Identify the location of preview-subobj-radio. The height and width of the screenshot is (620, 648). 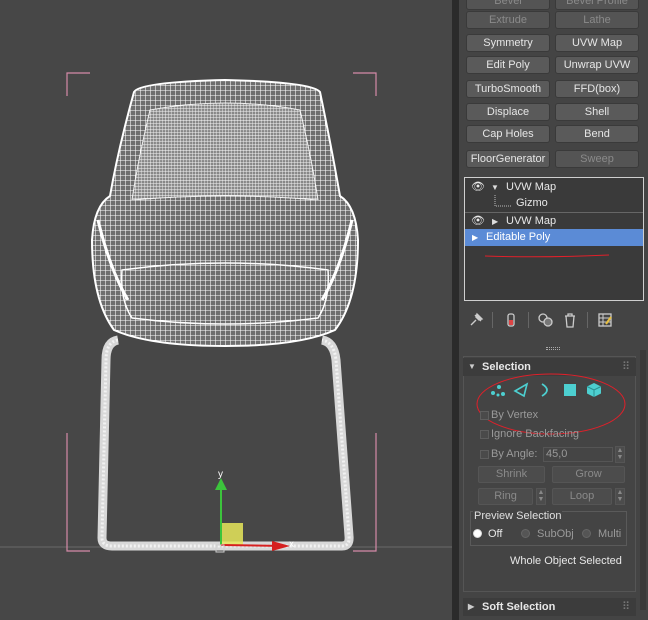
(525, 533).